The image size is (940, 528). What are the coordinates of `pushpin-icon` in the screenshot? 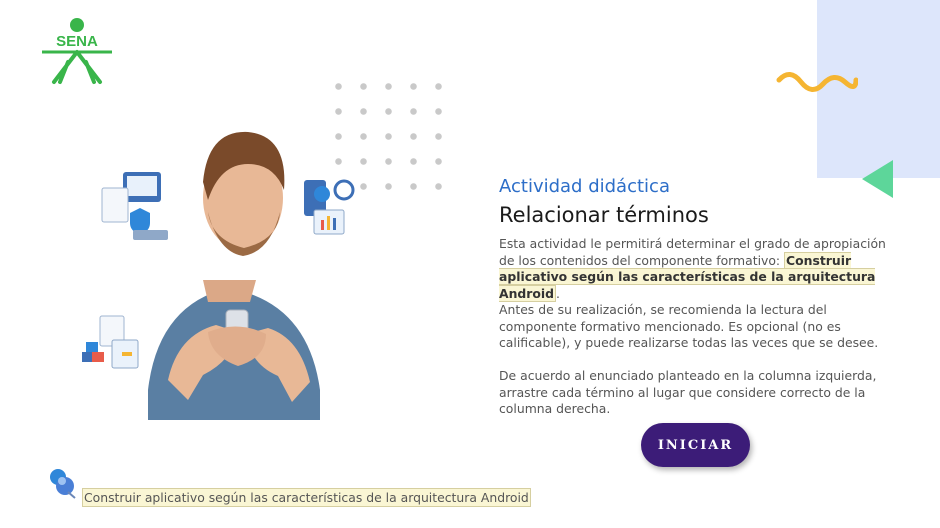 It's located at (63, 484).